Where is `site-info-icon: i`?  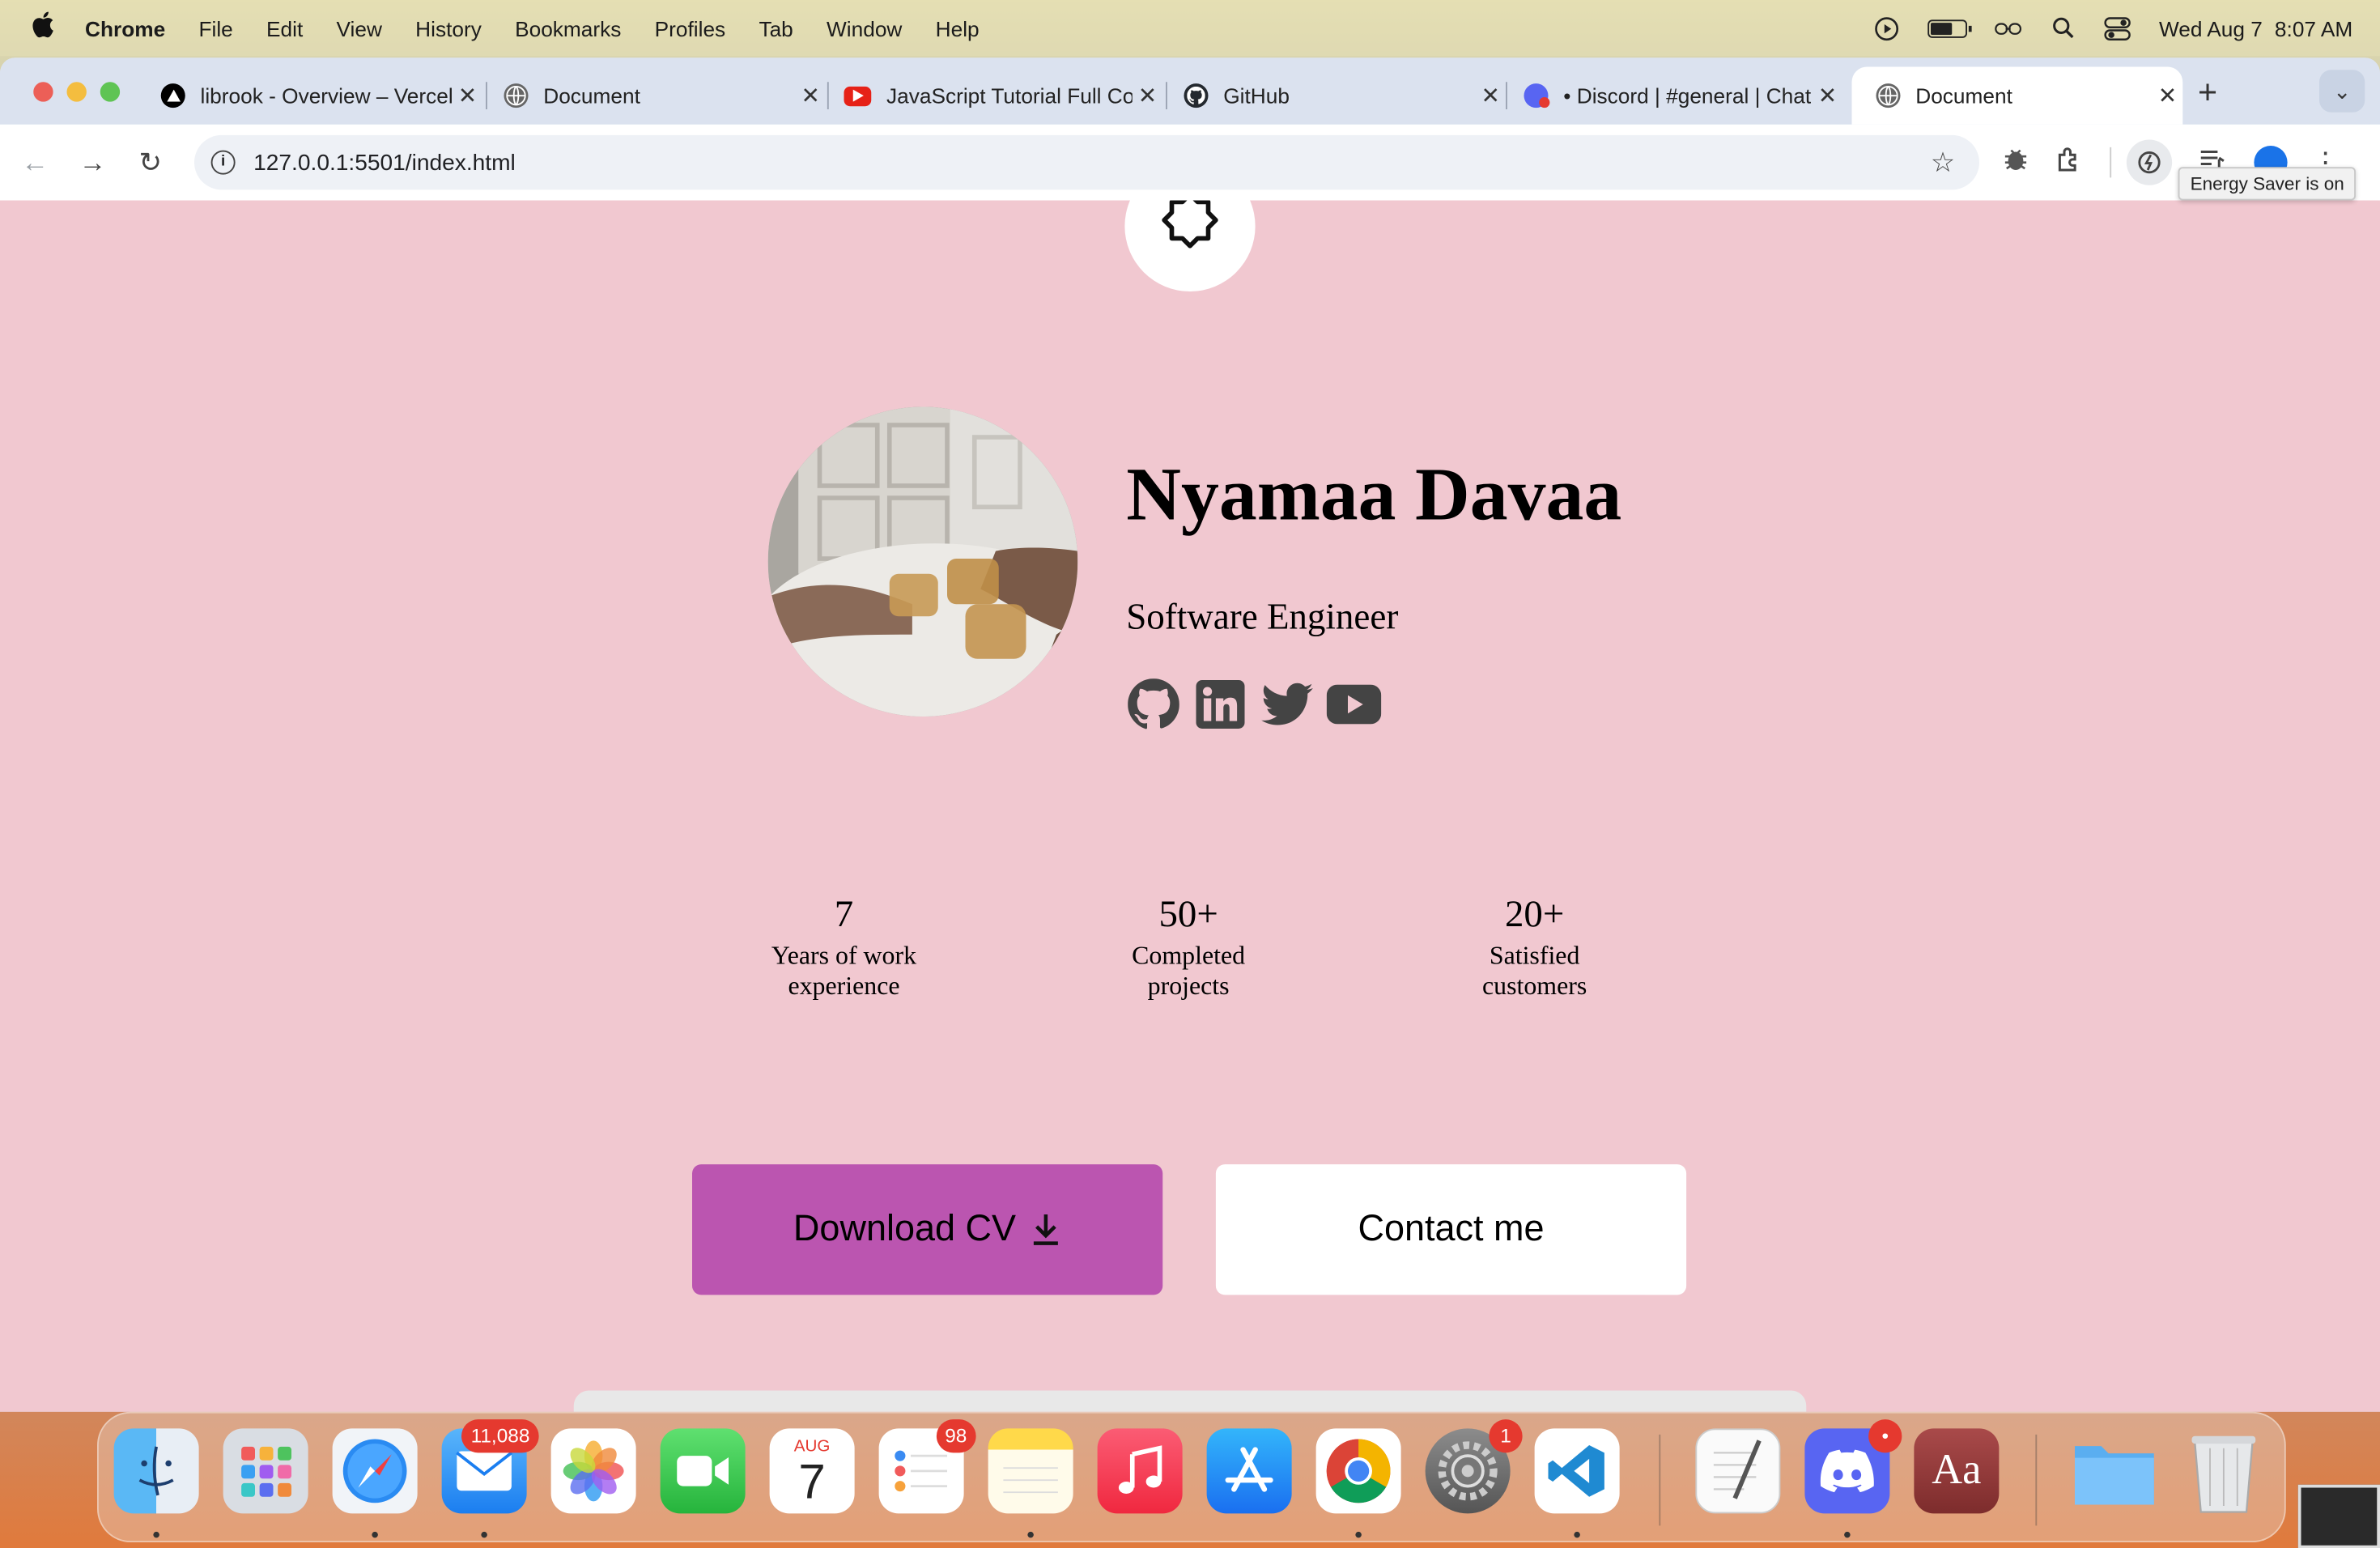 site-info-icon: i is located at coordinates (223, 162).